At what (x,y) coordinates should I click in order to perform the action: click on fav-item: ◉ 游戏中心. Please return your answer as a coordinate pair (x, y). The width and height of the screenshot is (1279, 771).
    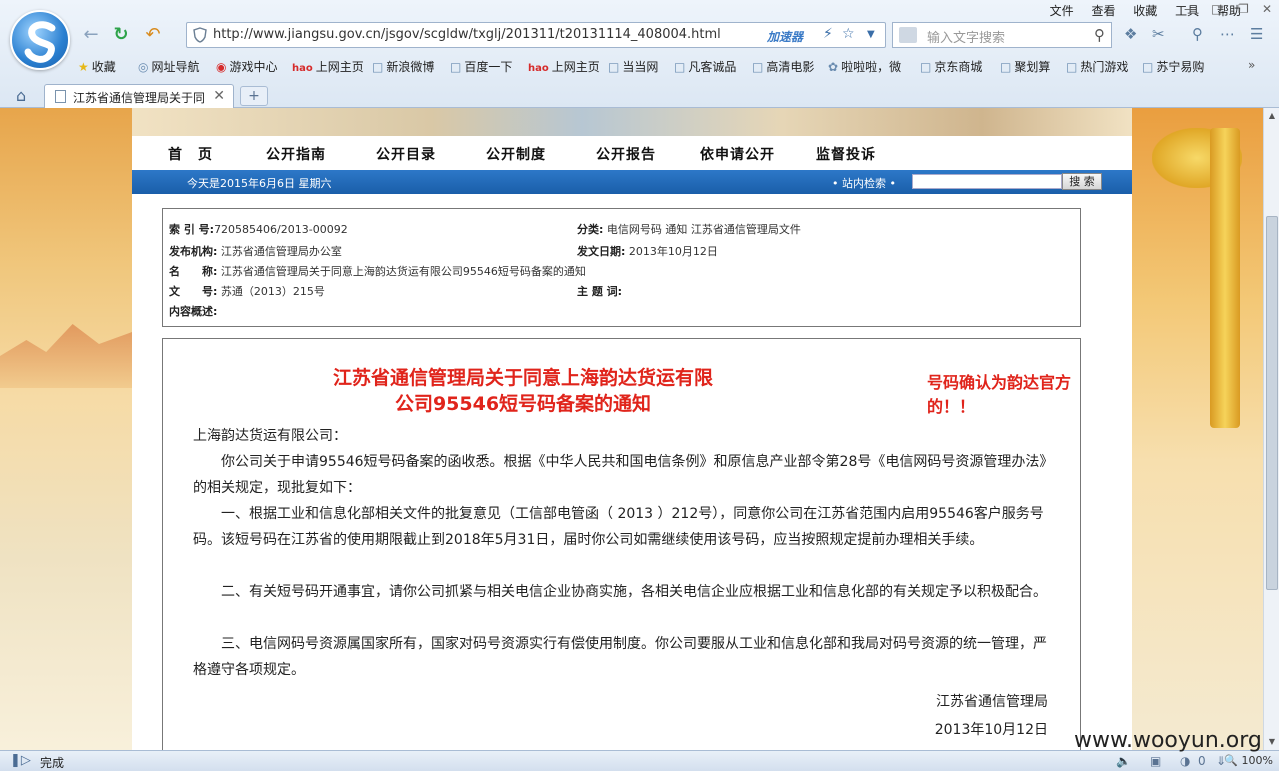
    Looking at the image, I should click on (247, 66).